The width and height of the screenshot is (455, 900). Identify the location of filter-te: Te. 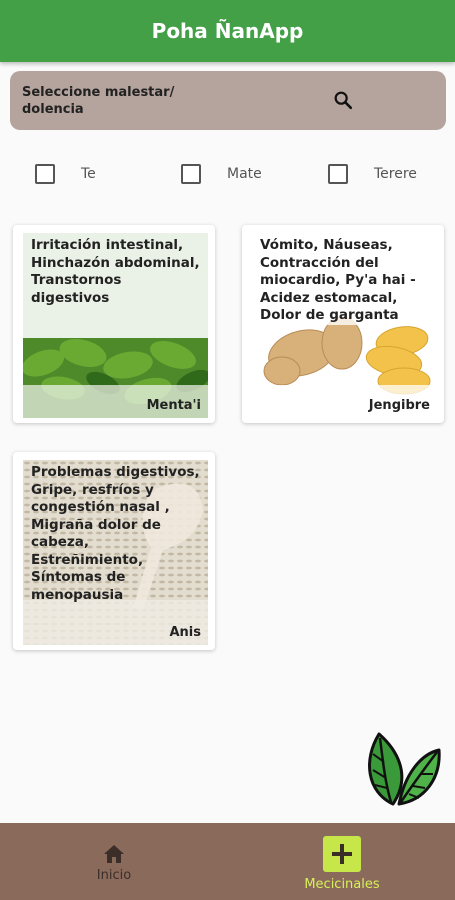
(65, 174).